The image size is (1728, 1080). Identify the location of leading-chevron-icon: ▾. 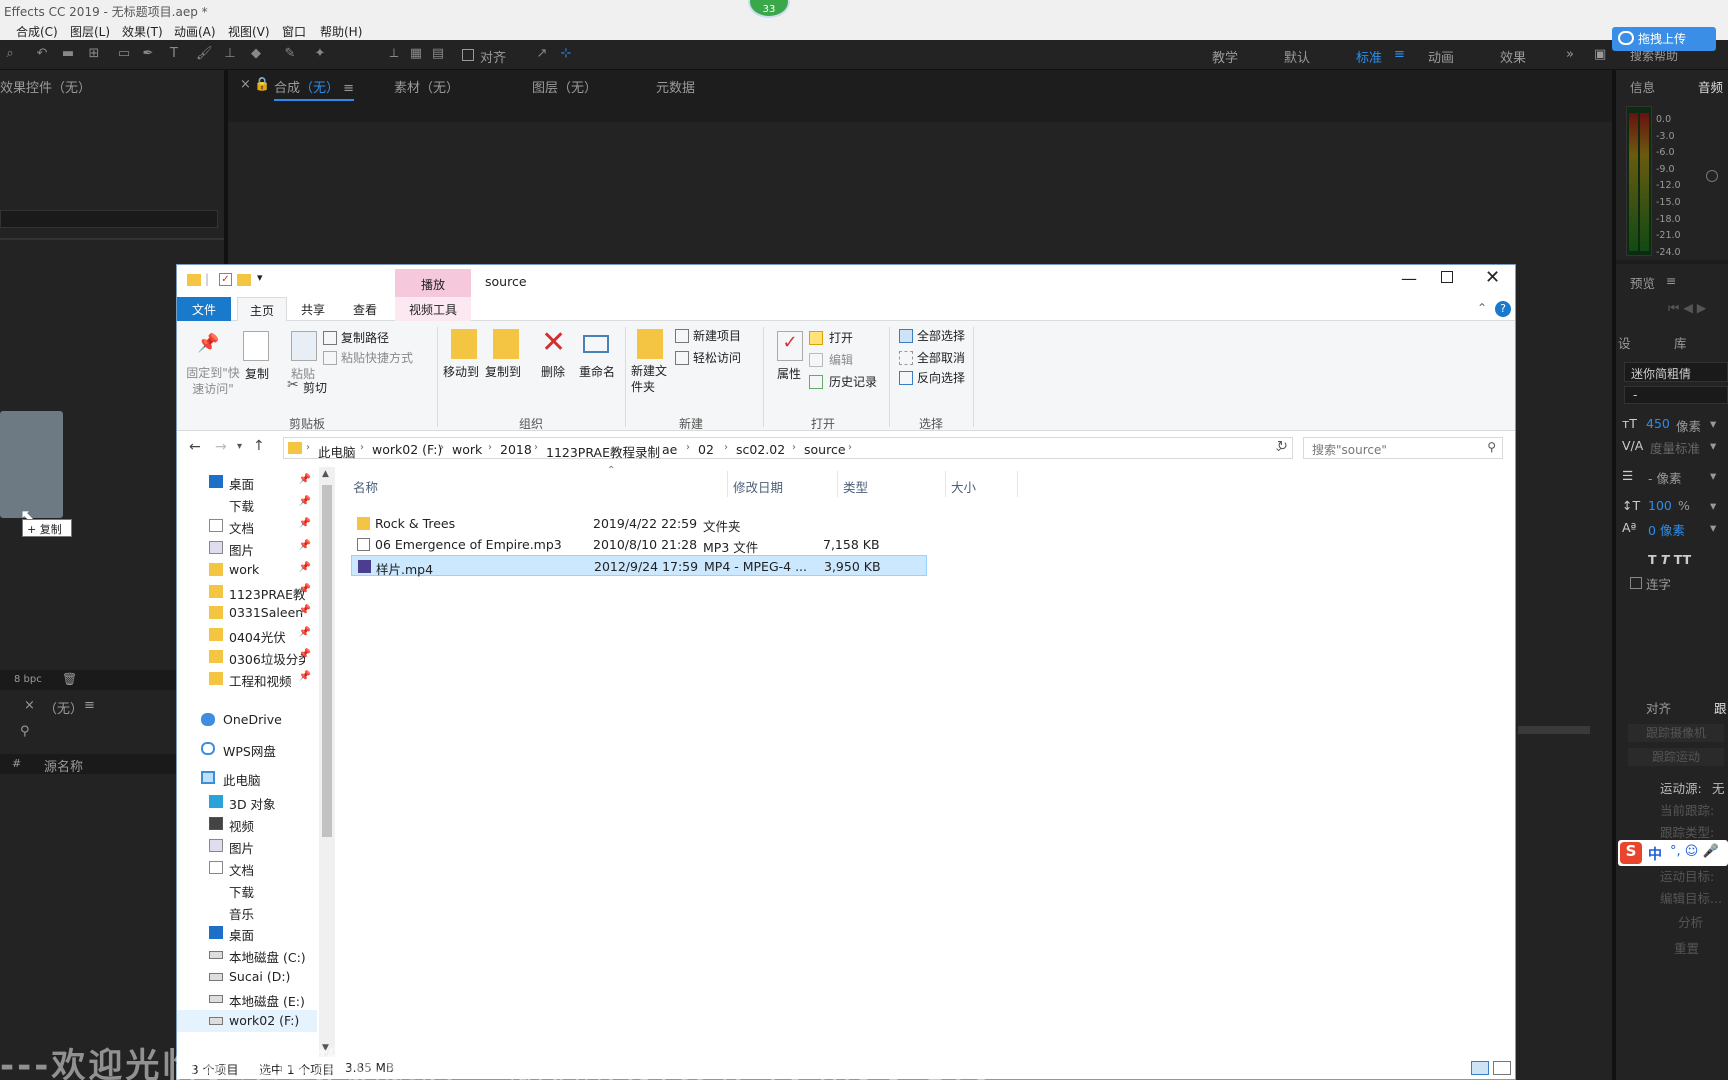
(1713, 475).